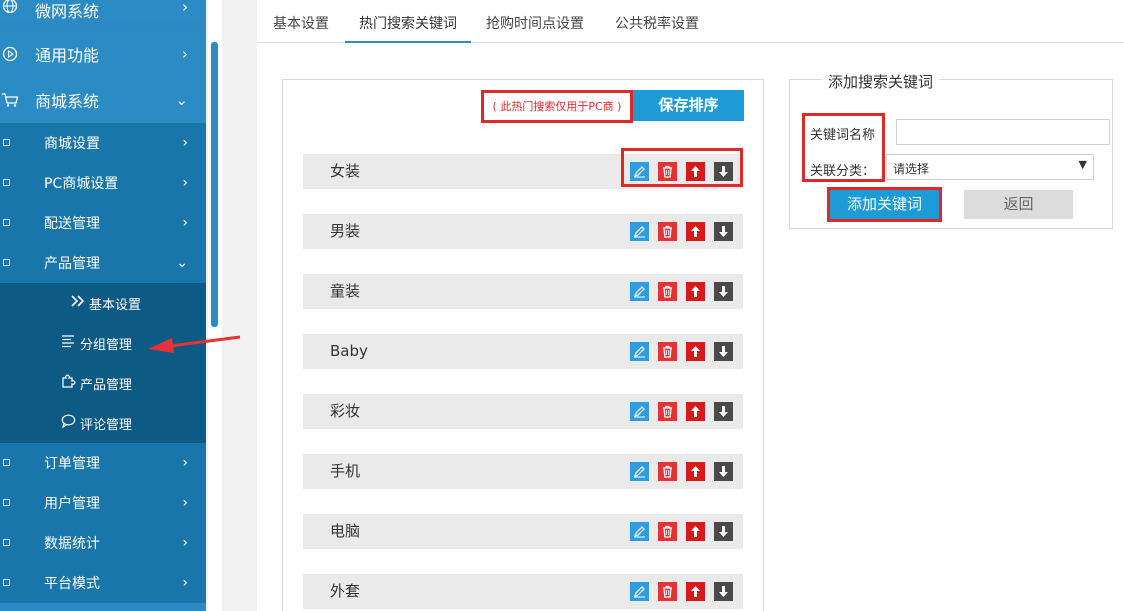 The height and width of the screenshot is (611, 1124). I want to click on sidebar-item-pc-mall-settings: PC商城设置 ›, so click(103, 183).